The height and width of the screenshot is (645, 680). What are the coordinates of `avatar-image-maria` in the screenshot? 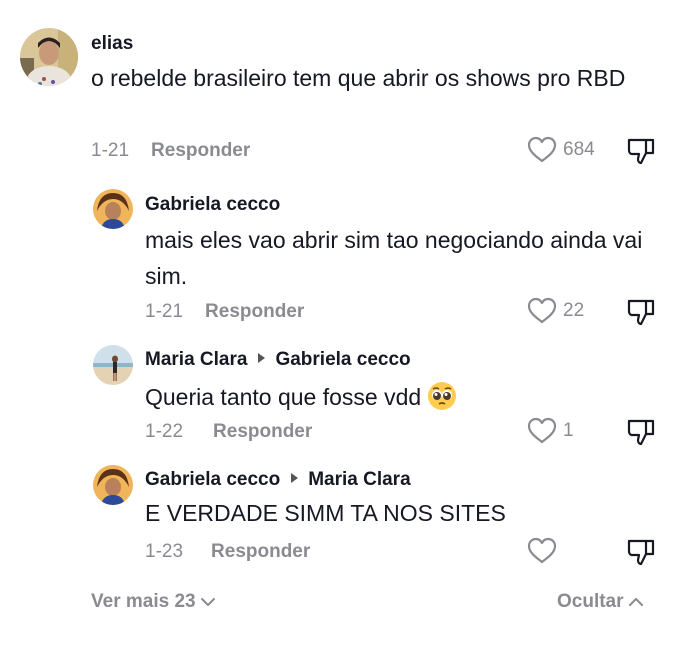 It's located at (113, 365).